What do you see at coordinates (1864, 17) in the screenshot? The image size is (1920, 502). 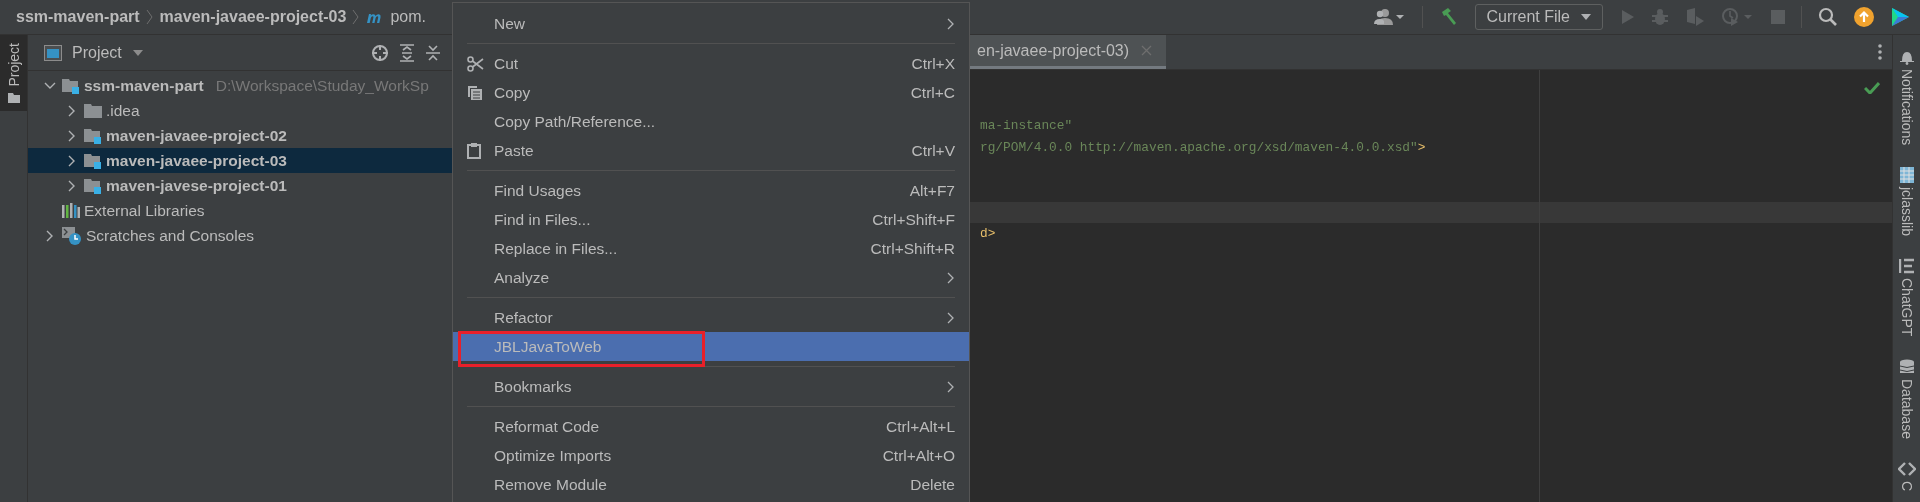 I see `update-icon` at bounding box center [1864, 17].